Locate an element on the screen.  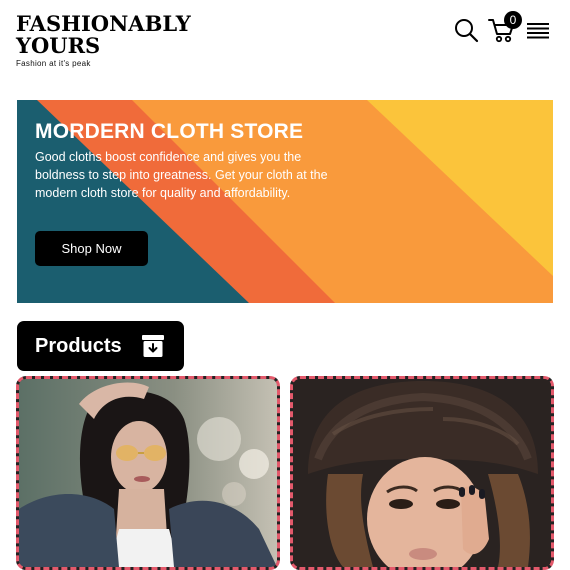
product-image-woman-fur-hat is located at coordinates (422, 473).